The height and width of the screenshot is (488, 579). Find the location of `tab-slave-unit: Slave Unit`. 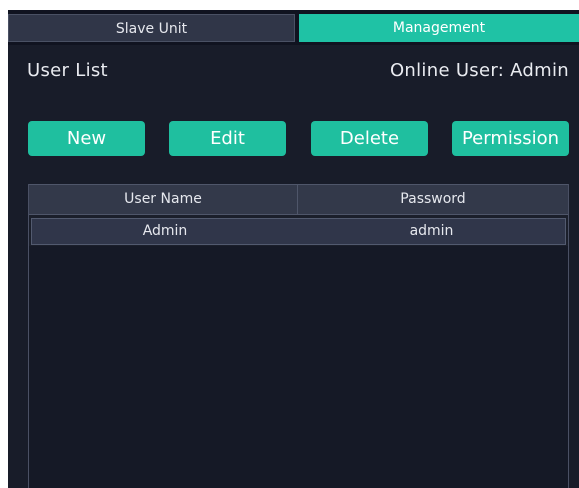

tab-slave-unit: Slave Unit is located at coordinates (151, 28).